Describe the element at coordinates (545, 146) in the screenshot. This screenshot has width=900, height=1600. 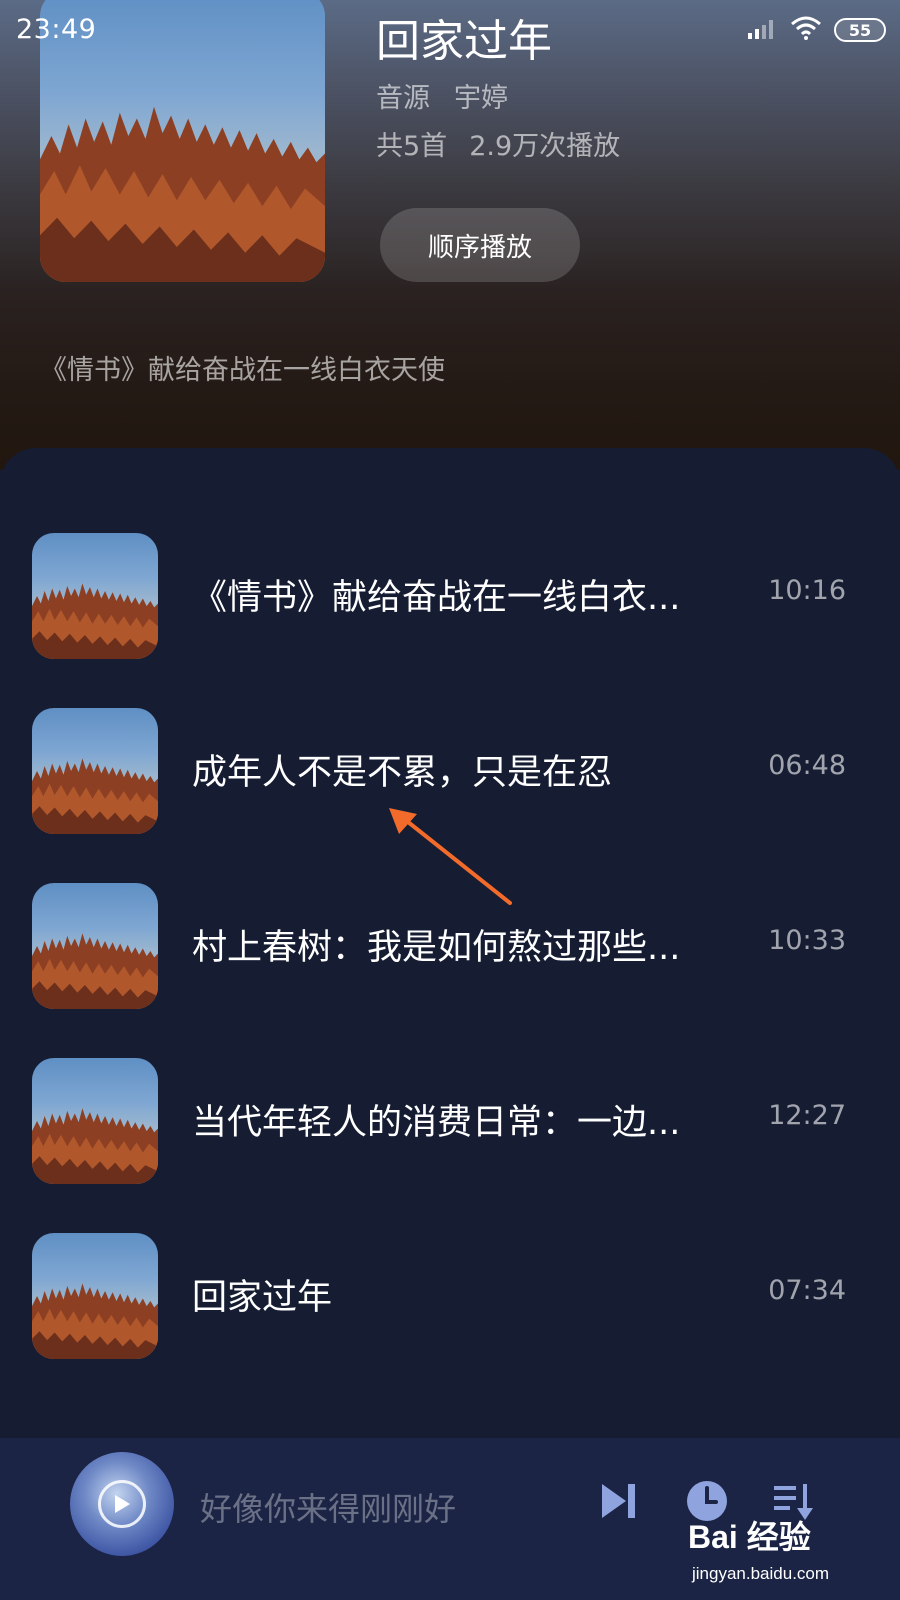
I see `play-count: 2.9万次播放` at that location.